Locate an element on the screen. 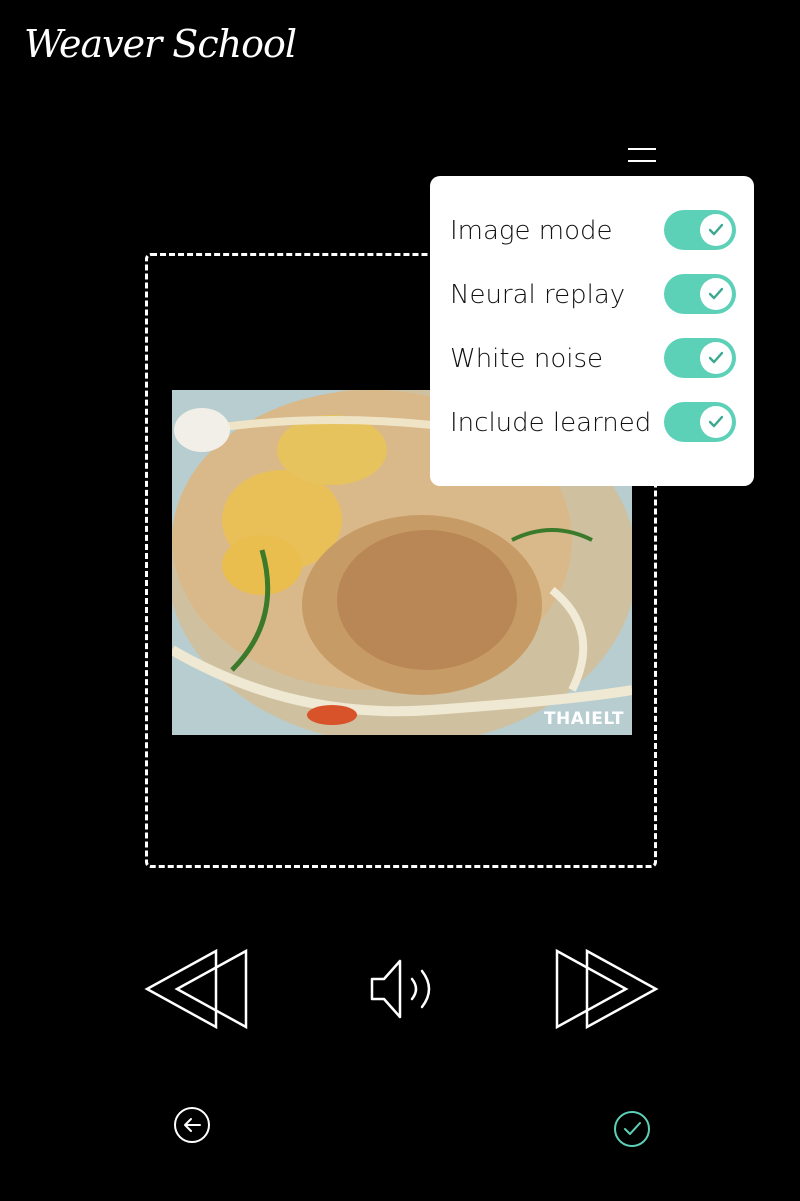 Image resolution: width=800 pixels, height=1201 pixels. neural-replay-toggle is located at coordinates (700, 294).